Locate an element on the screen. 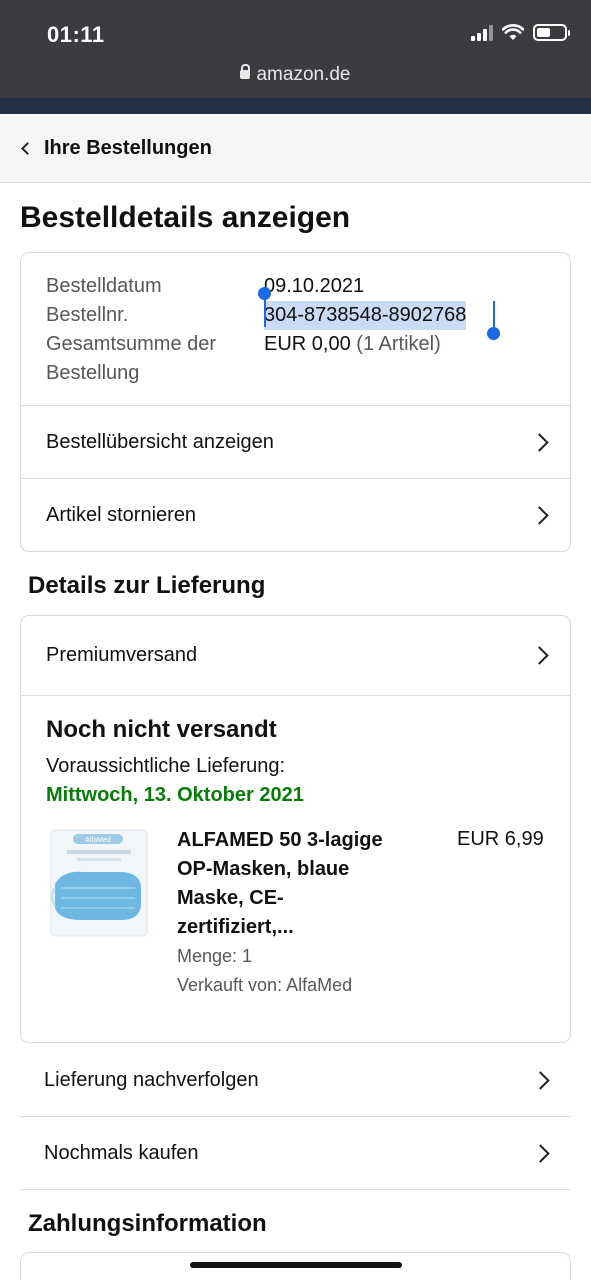 Image resolution: width=591 pixels, height=1280 pixels. site-header-strip is located at coordinates (295, 106).